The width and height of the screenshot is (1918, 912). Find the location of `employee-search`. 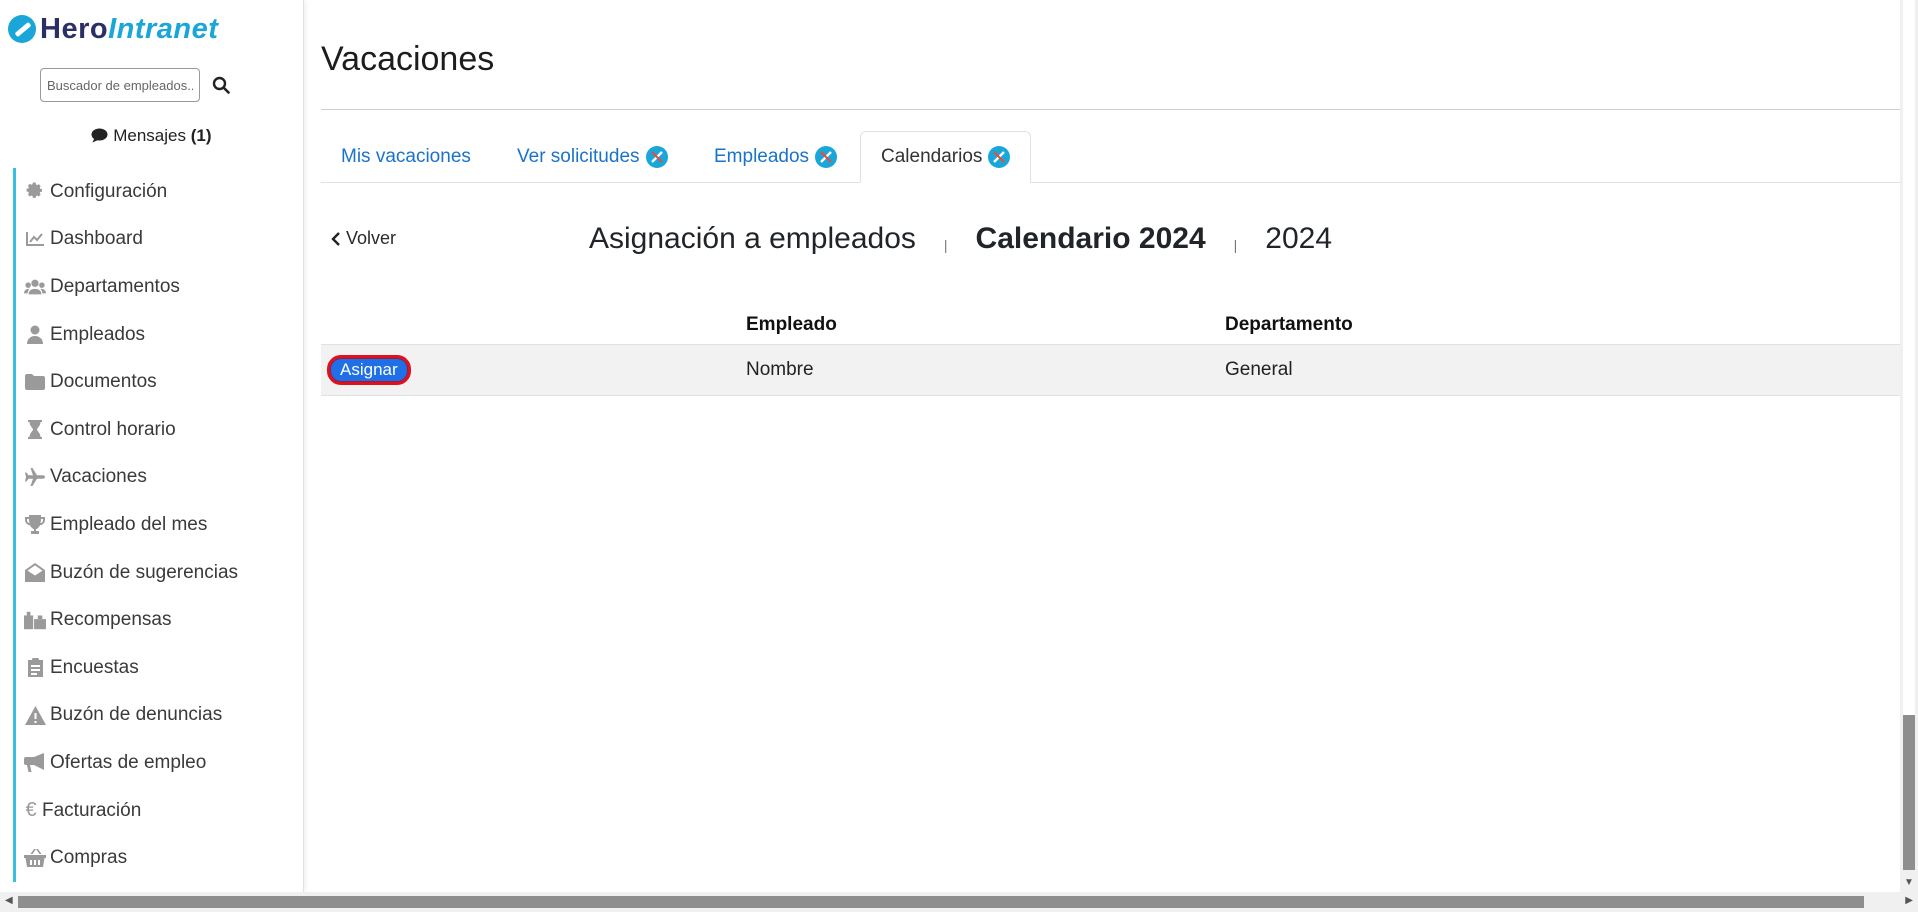

employee-search is located at coordinates (138, 85).